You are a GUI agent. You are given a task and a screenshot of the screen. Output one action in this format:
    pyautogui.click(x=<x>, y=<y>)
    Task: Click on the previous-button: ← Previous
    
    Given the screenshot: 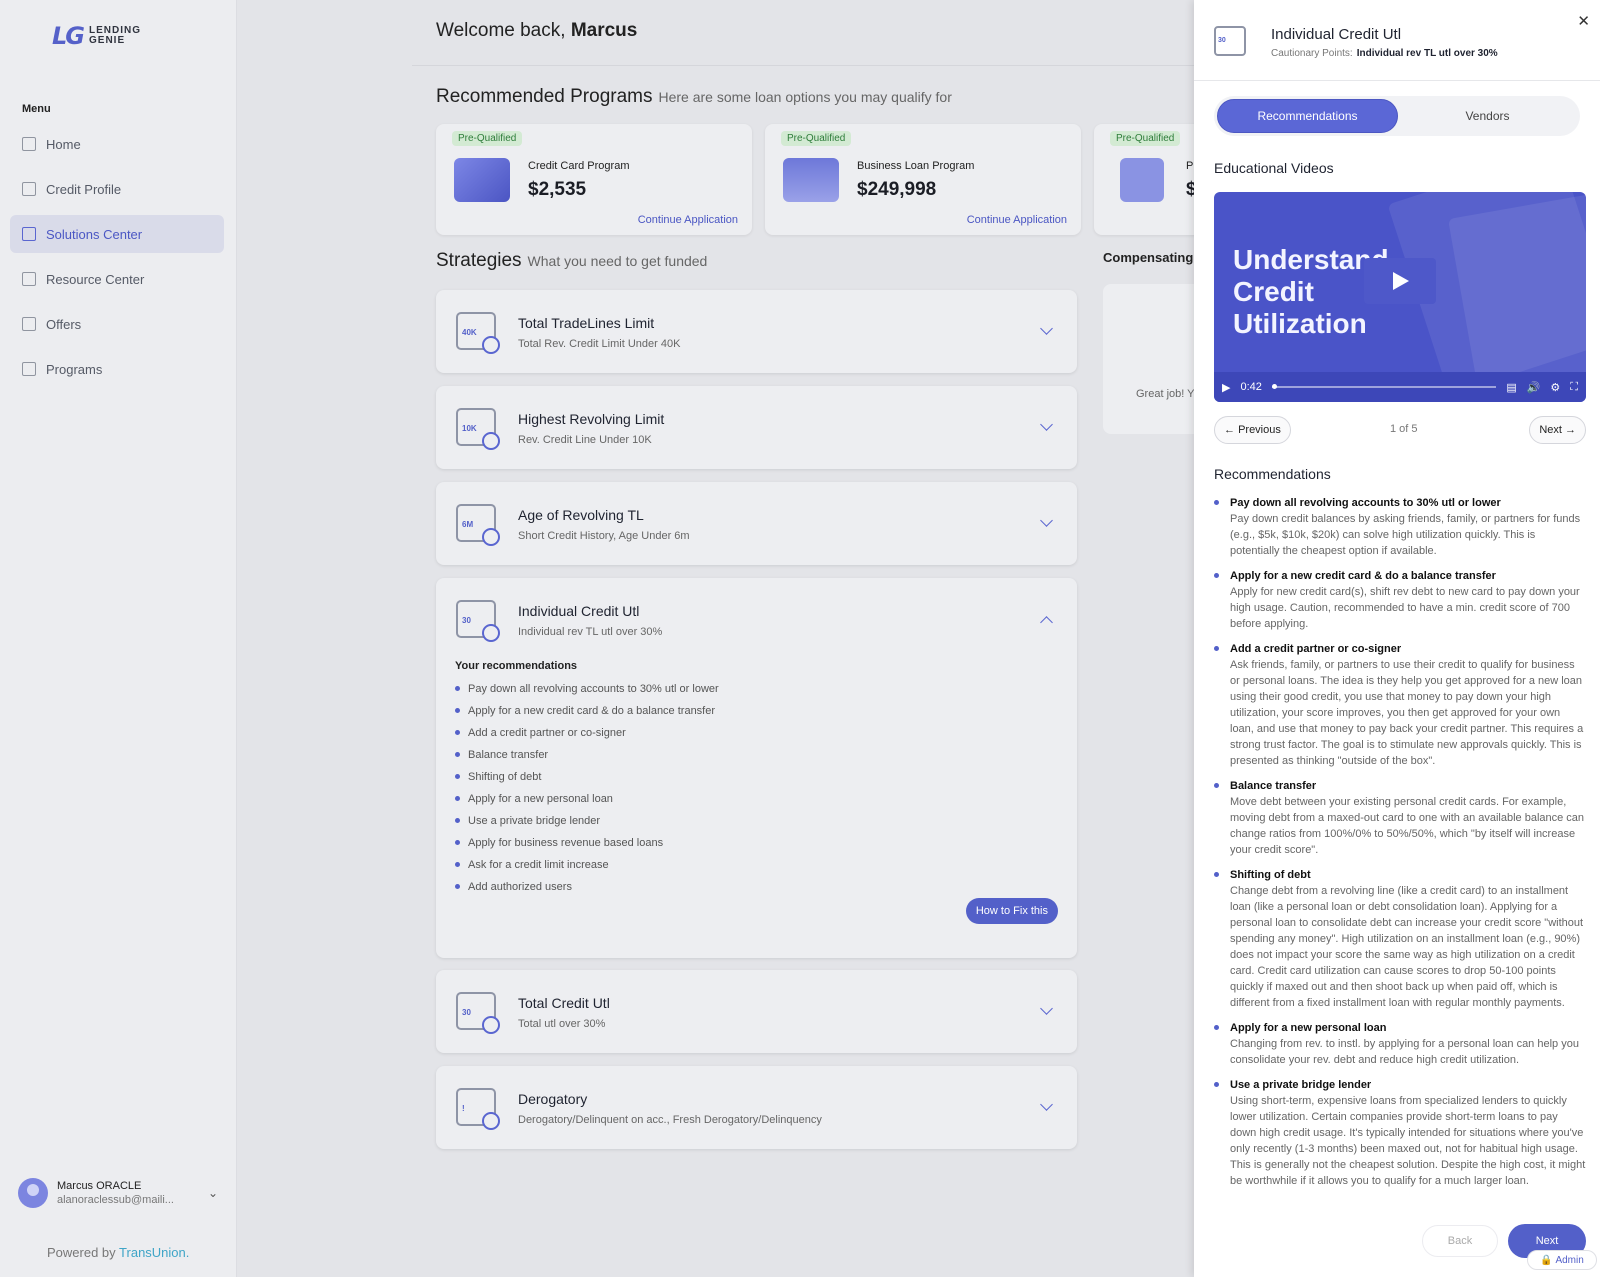 What is the action you would take?
    pyautogui.click(x=1252, y=430)
    